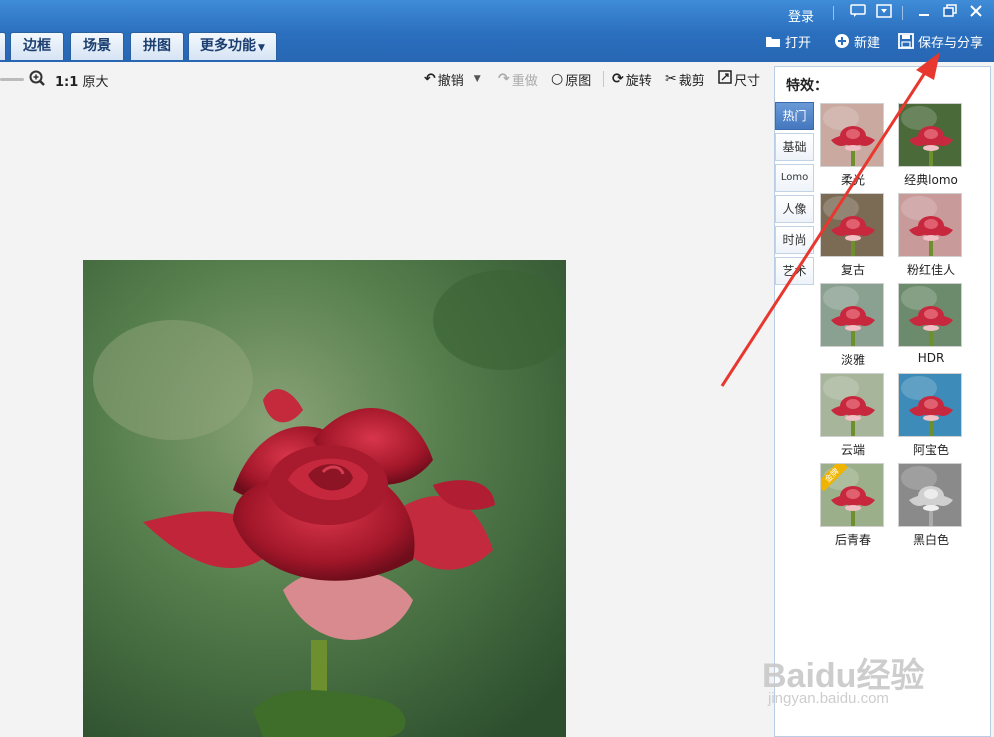 The height and width of the screenshot is (737, 994). I want to click on crop-button: ✂ 裁剪, so click(685, 79).